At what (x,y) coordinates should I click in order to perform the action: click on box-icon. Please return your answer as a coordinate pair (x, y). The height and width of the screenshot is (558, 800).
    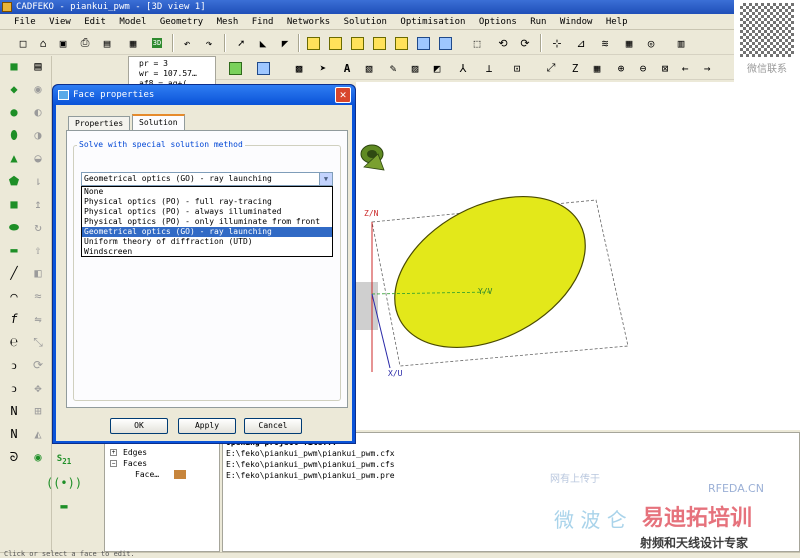
    Looking at the image, I should click on (263, 68).